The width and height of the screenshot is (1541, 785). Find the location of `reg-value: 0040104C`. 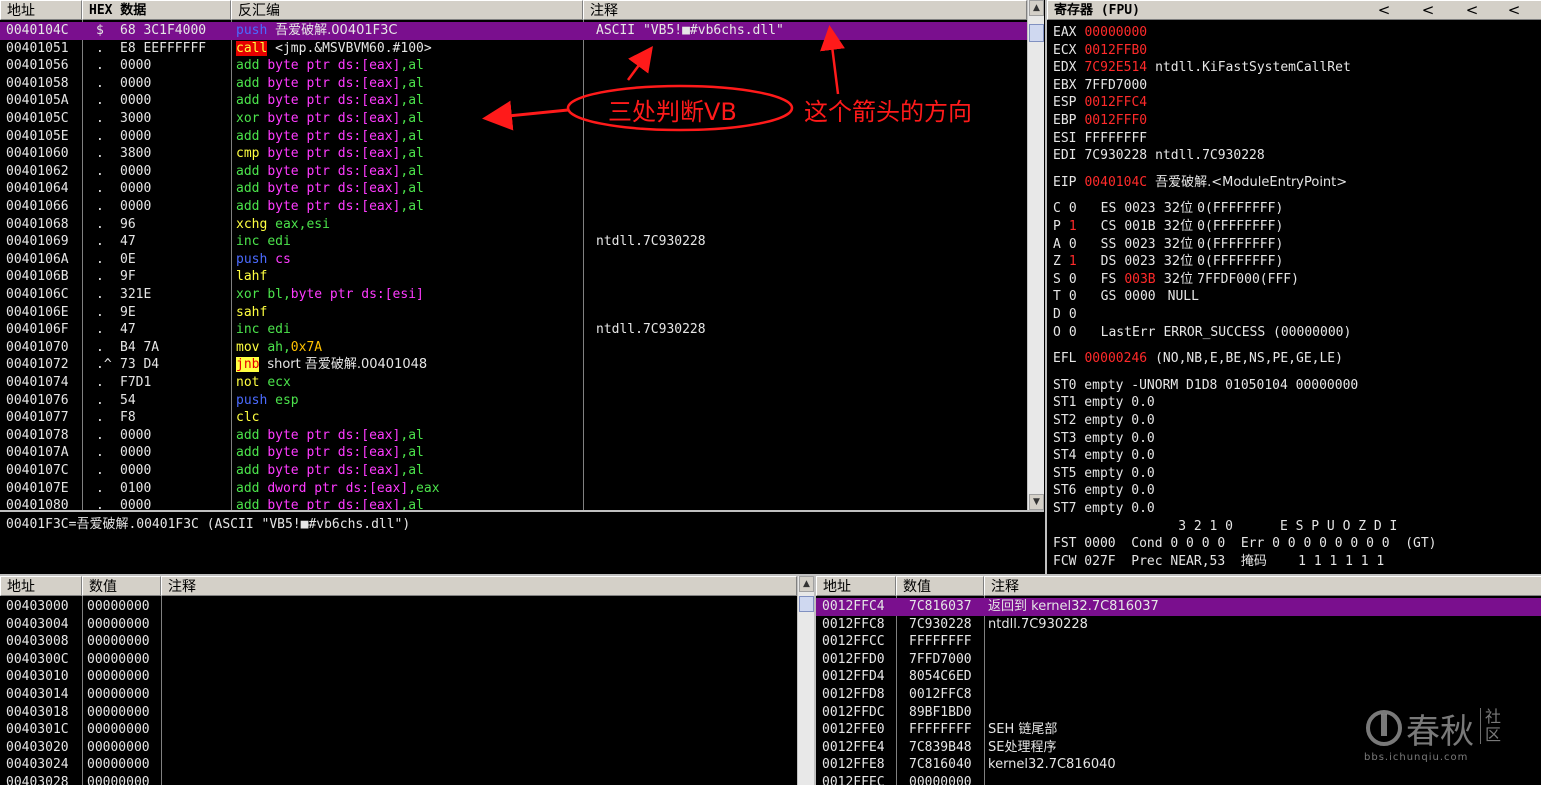

reg-value: 0040104C is located at coordinates (1116, 182).